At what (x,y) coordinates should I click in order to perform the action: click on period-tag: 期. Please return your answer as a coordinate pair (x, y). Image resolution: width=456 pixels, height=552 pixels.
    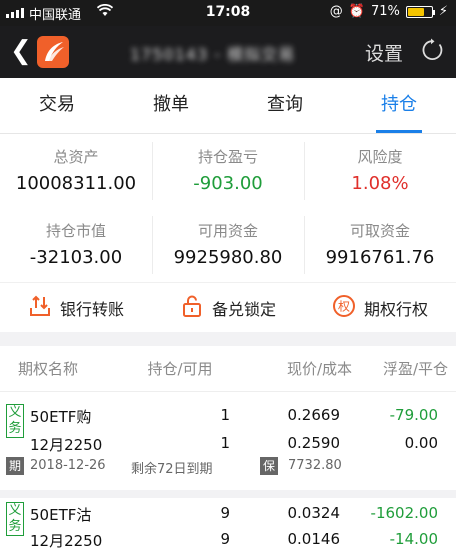
    Looking at the image, I should click on (15, 466).